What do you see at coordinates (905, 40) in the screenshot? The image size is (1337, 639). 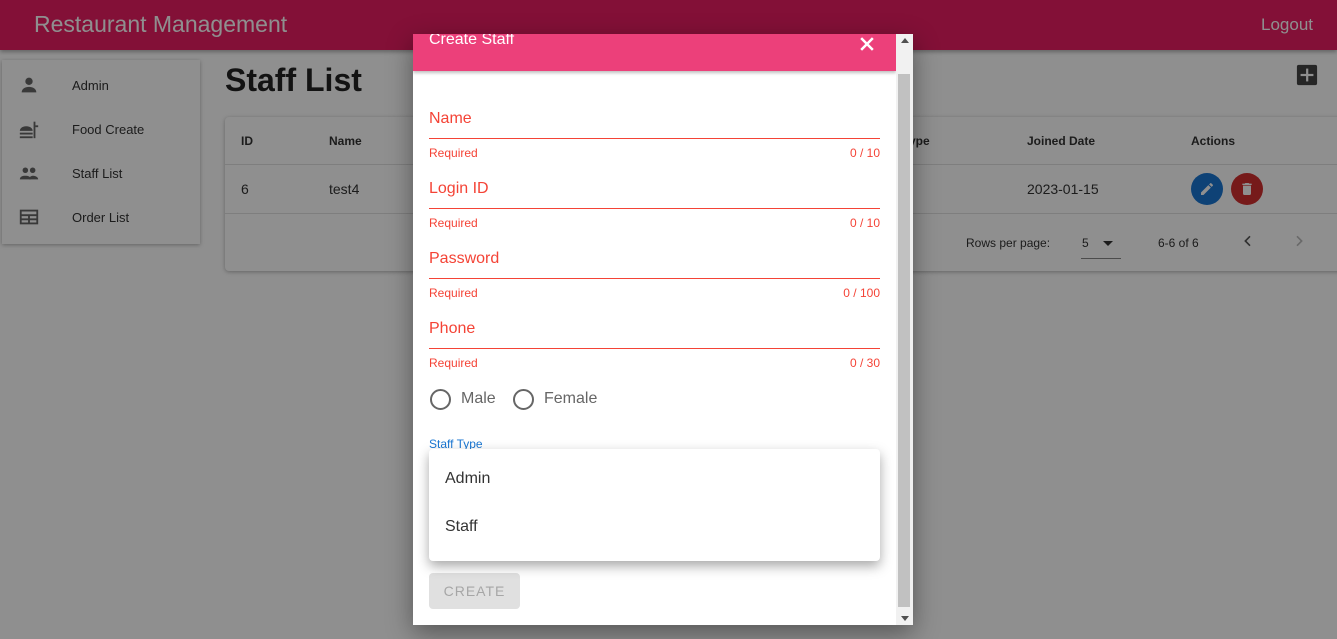 I see `scroll-up-arrow-icon` at bounding box center [905, 40].